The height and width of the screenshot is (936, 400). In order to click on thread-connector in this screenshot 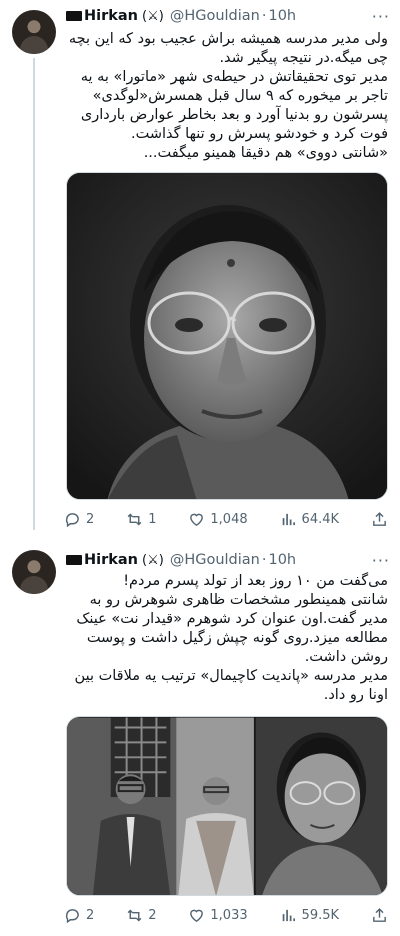, I will do `click(34, 294)`.